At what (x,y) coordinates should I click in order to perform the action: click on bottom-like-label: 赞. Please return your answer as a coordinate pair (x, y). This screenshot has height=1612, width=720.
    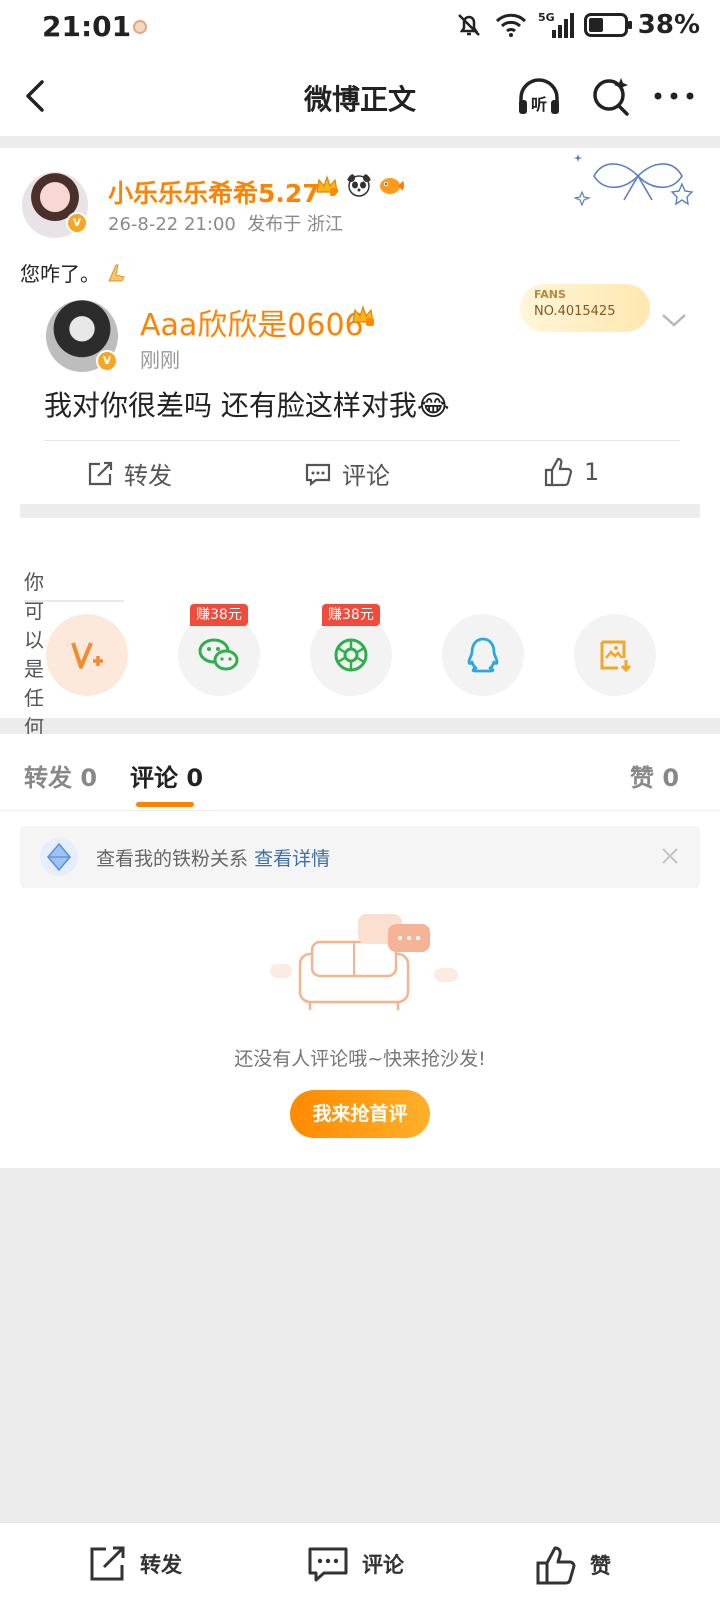
    Looking at the image, I should click on (600, 1566).